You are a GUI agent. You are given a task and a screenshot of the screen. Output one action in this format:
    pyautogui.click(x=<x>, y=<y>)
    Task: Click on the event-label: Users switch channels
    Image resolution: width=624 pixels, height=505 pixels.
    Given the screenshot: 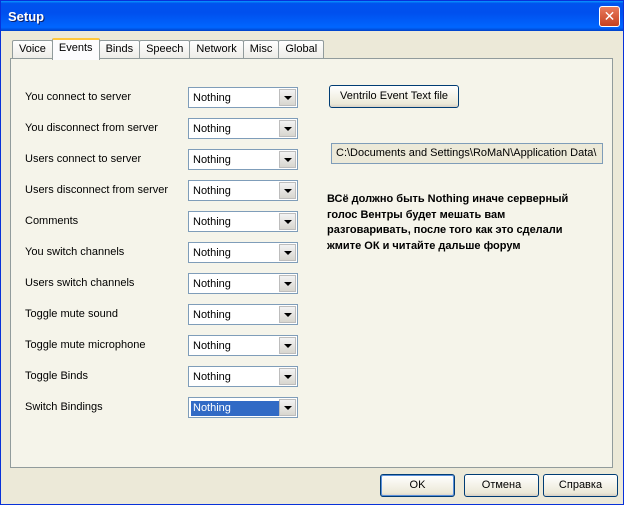 What is the action you would take?
    pyautogui.click(x=80, y=283)
    